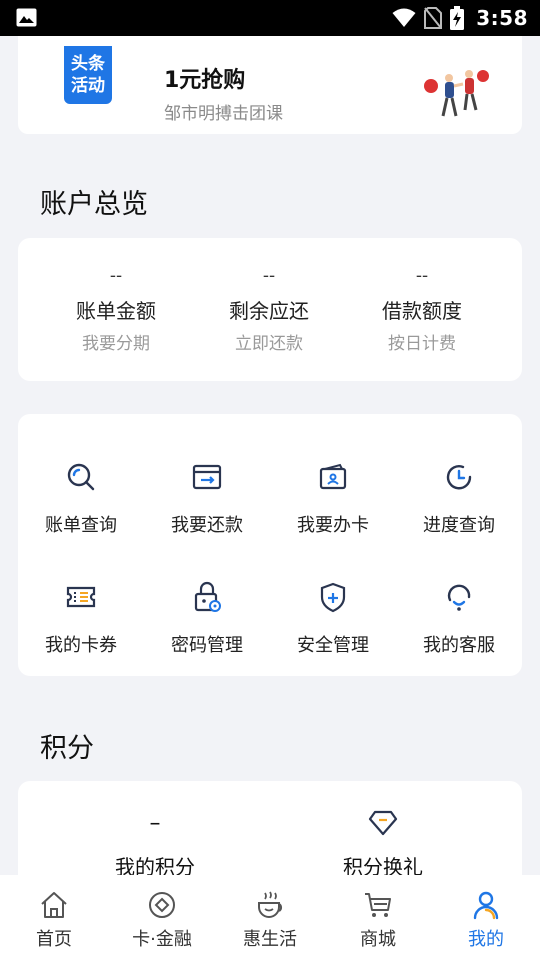  I want to click on points-title: 积分, so click(67, 748).